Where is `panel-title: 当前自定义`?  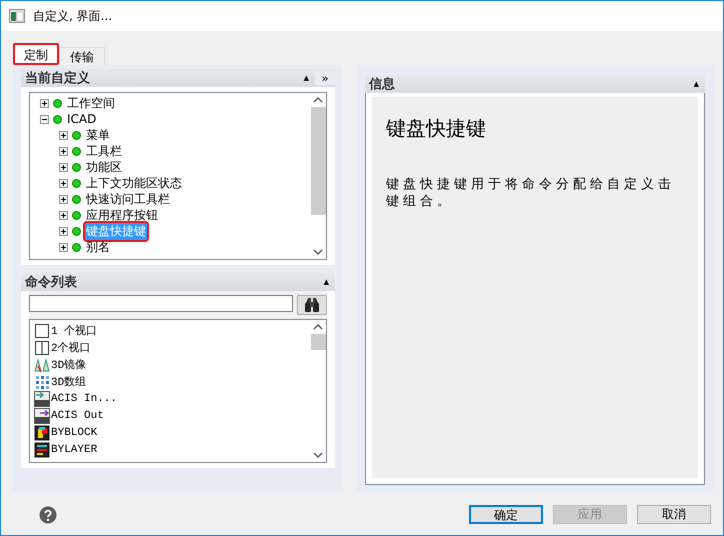 panel-title: 当前自定义 is located at coordinates (58, 78).